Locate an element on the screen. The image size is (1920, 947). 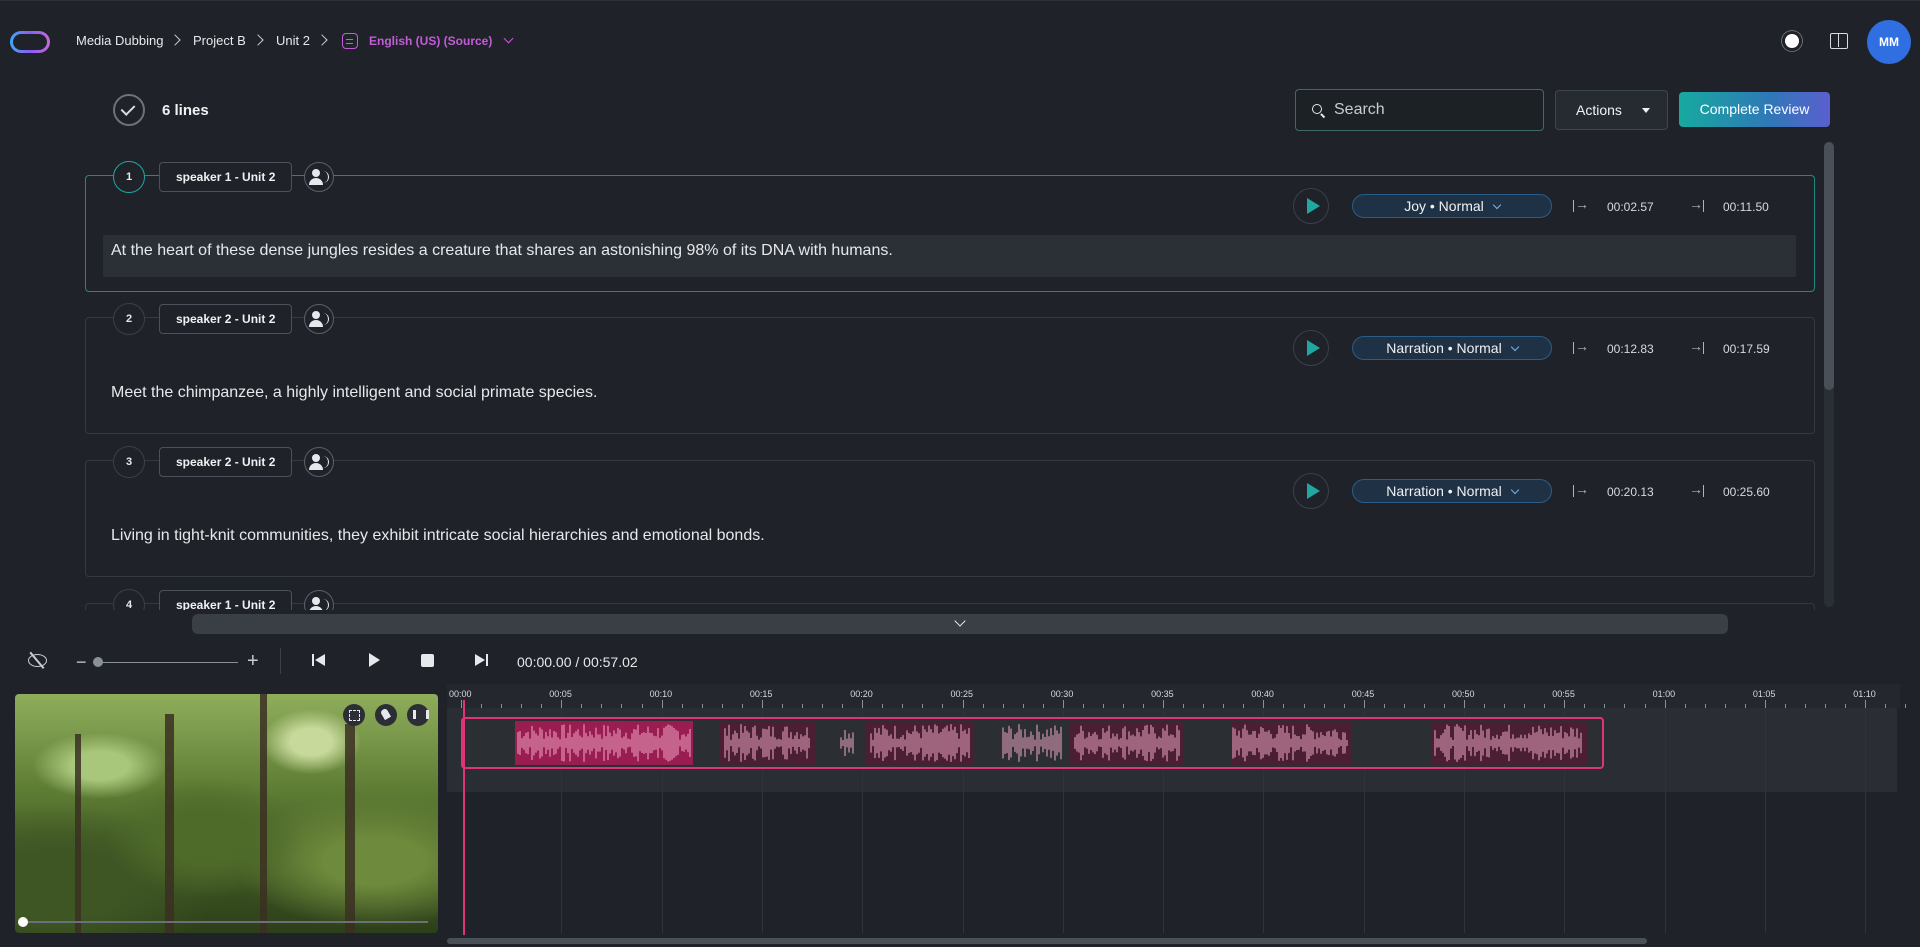
emotion-label: Narration • Normal is located at coordinates (1444, 348).